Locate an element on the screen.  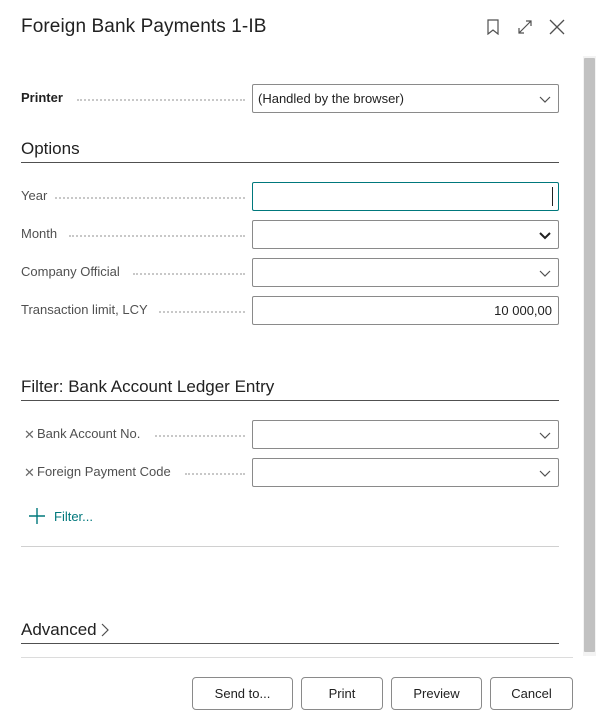
transaction-limit-label: Transaction limit, LCY is located at coordinates (84, 309).